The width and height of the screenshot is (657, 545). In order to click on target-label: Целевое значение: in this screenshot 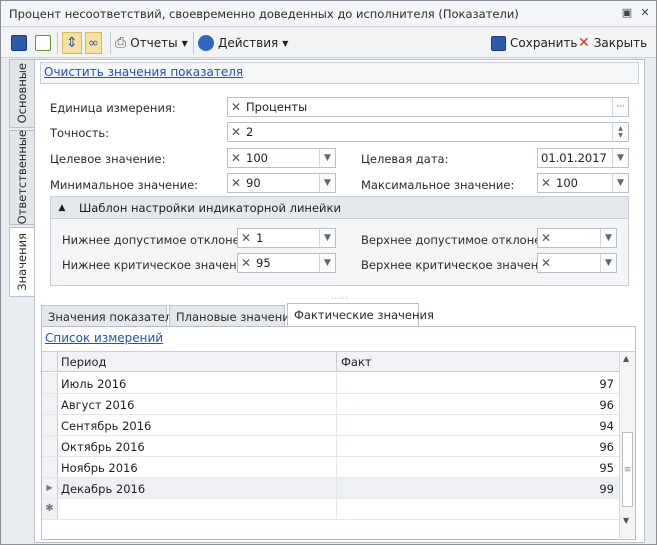, I will do `click(108, 159)`.